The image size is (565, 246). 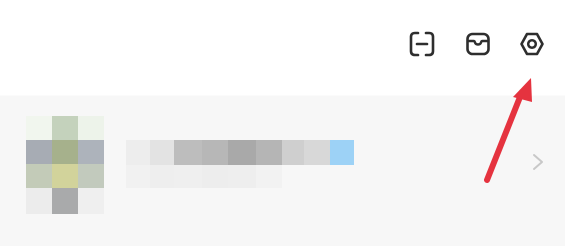 I want to click on settings-icon, so click(x=532, y=44).